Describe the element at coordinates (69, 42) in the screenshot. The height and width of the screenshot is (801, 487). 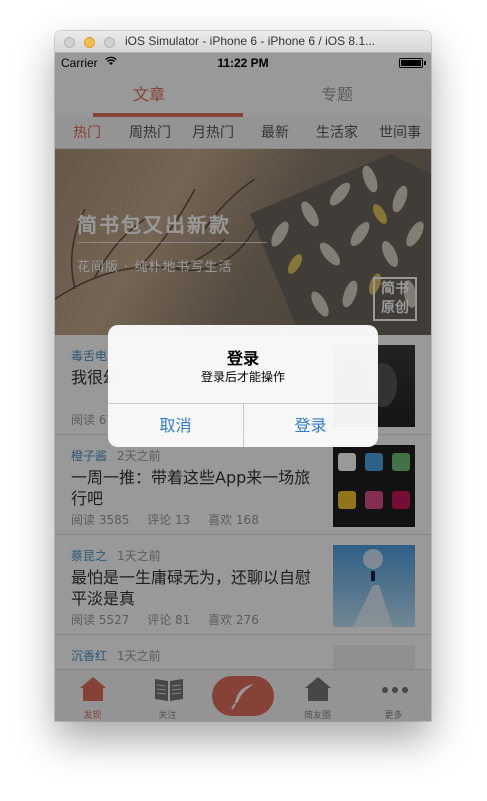
I see `close-window-button` at that location.